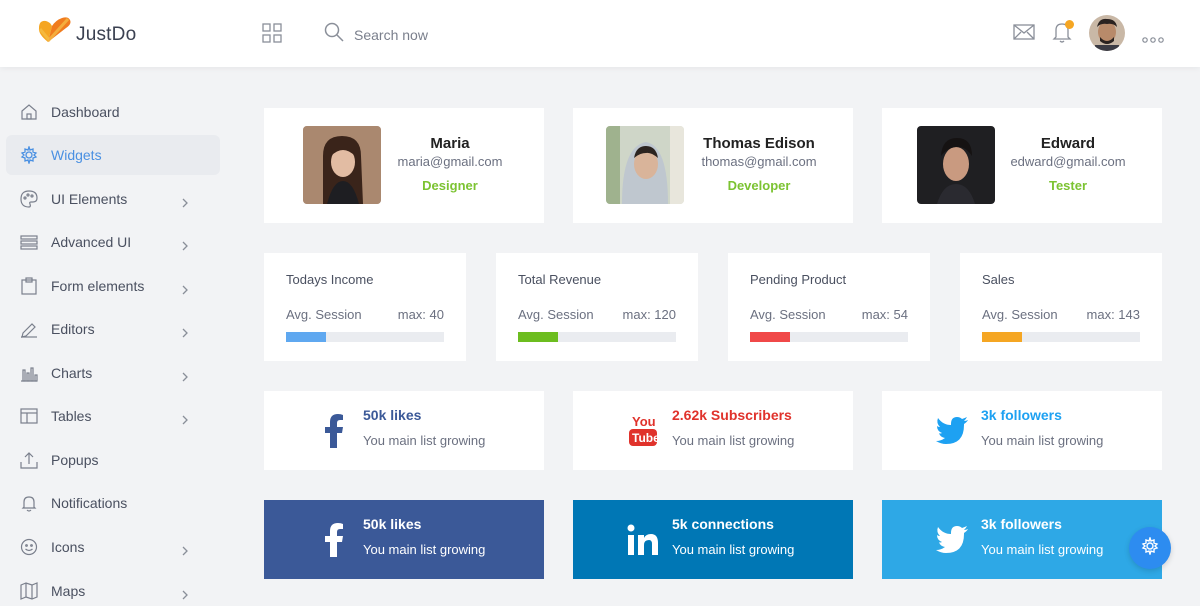 This screenshot has height=606, width=1200. What do you see at coordinates (72, 373) in the screenshot?
I see `sidebar-item-label: Charts` at bounding box center [72, 373].